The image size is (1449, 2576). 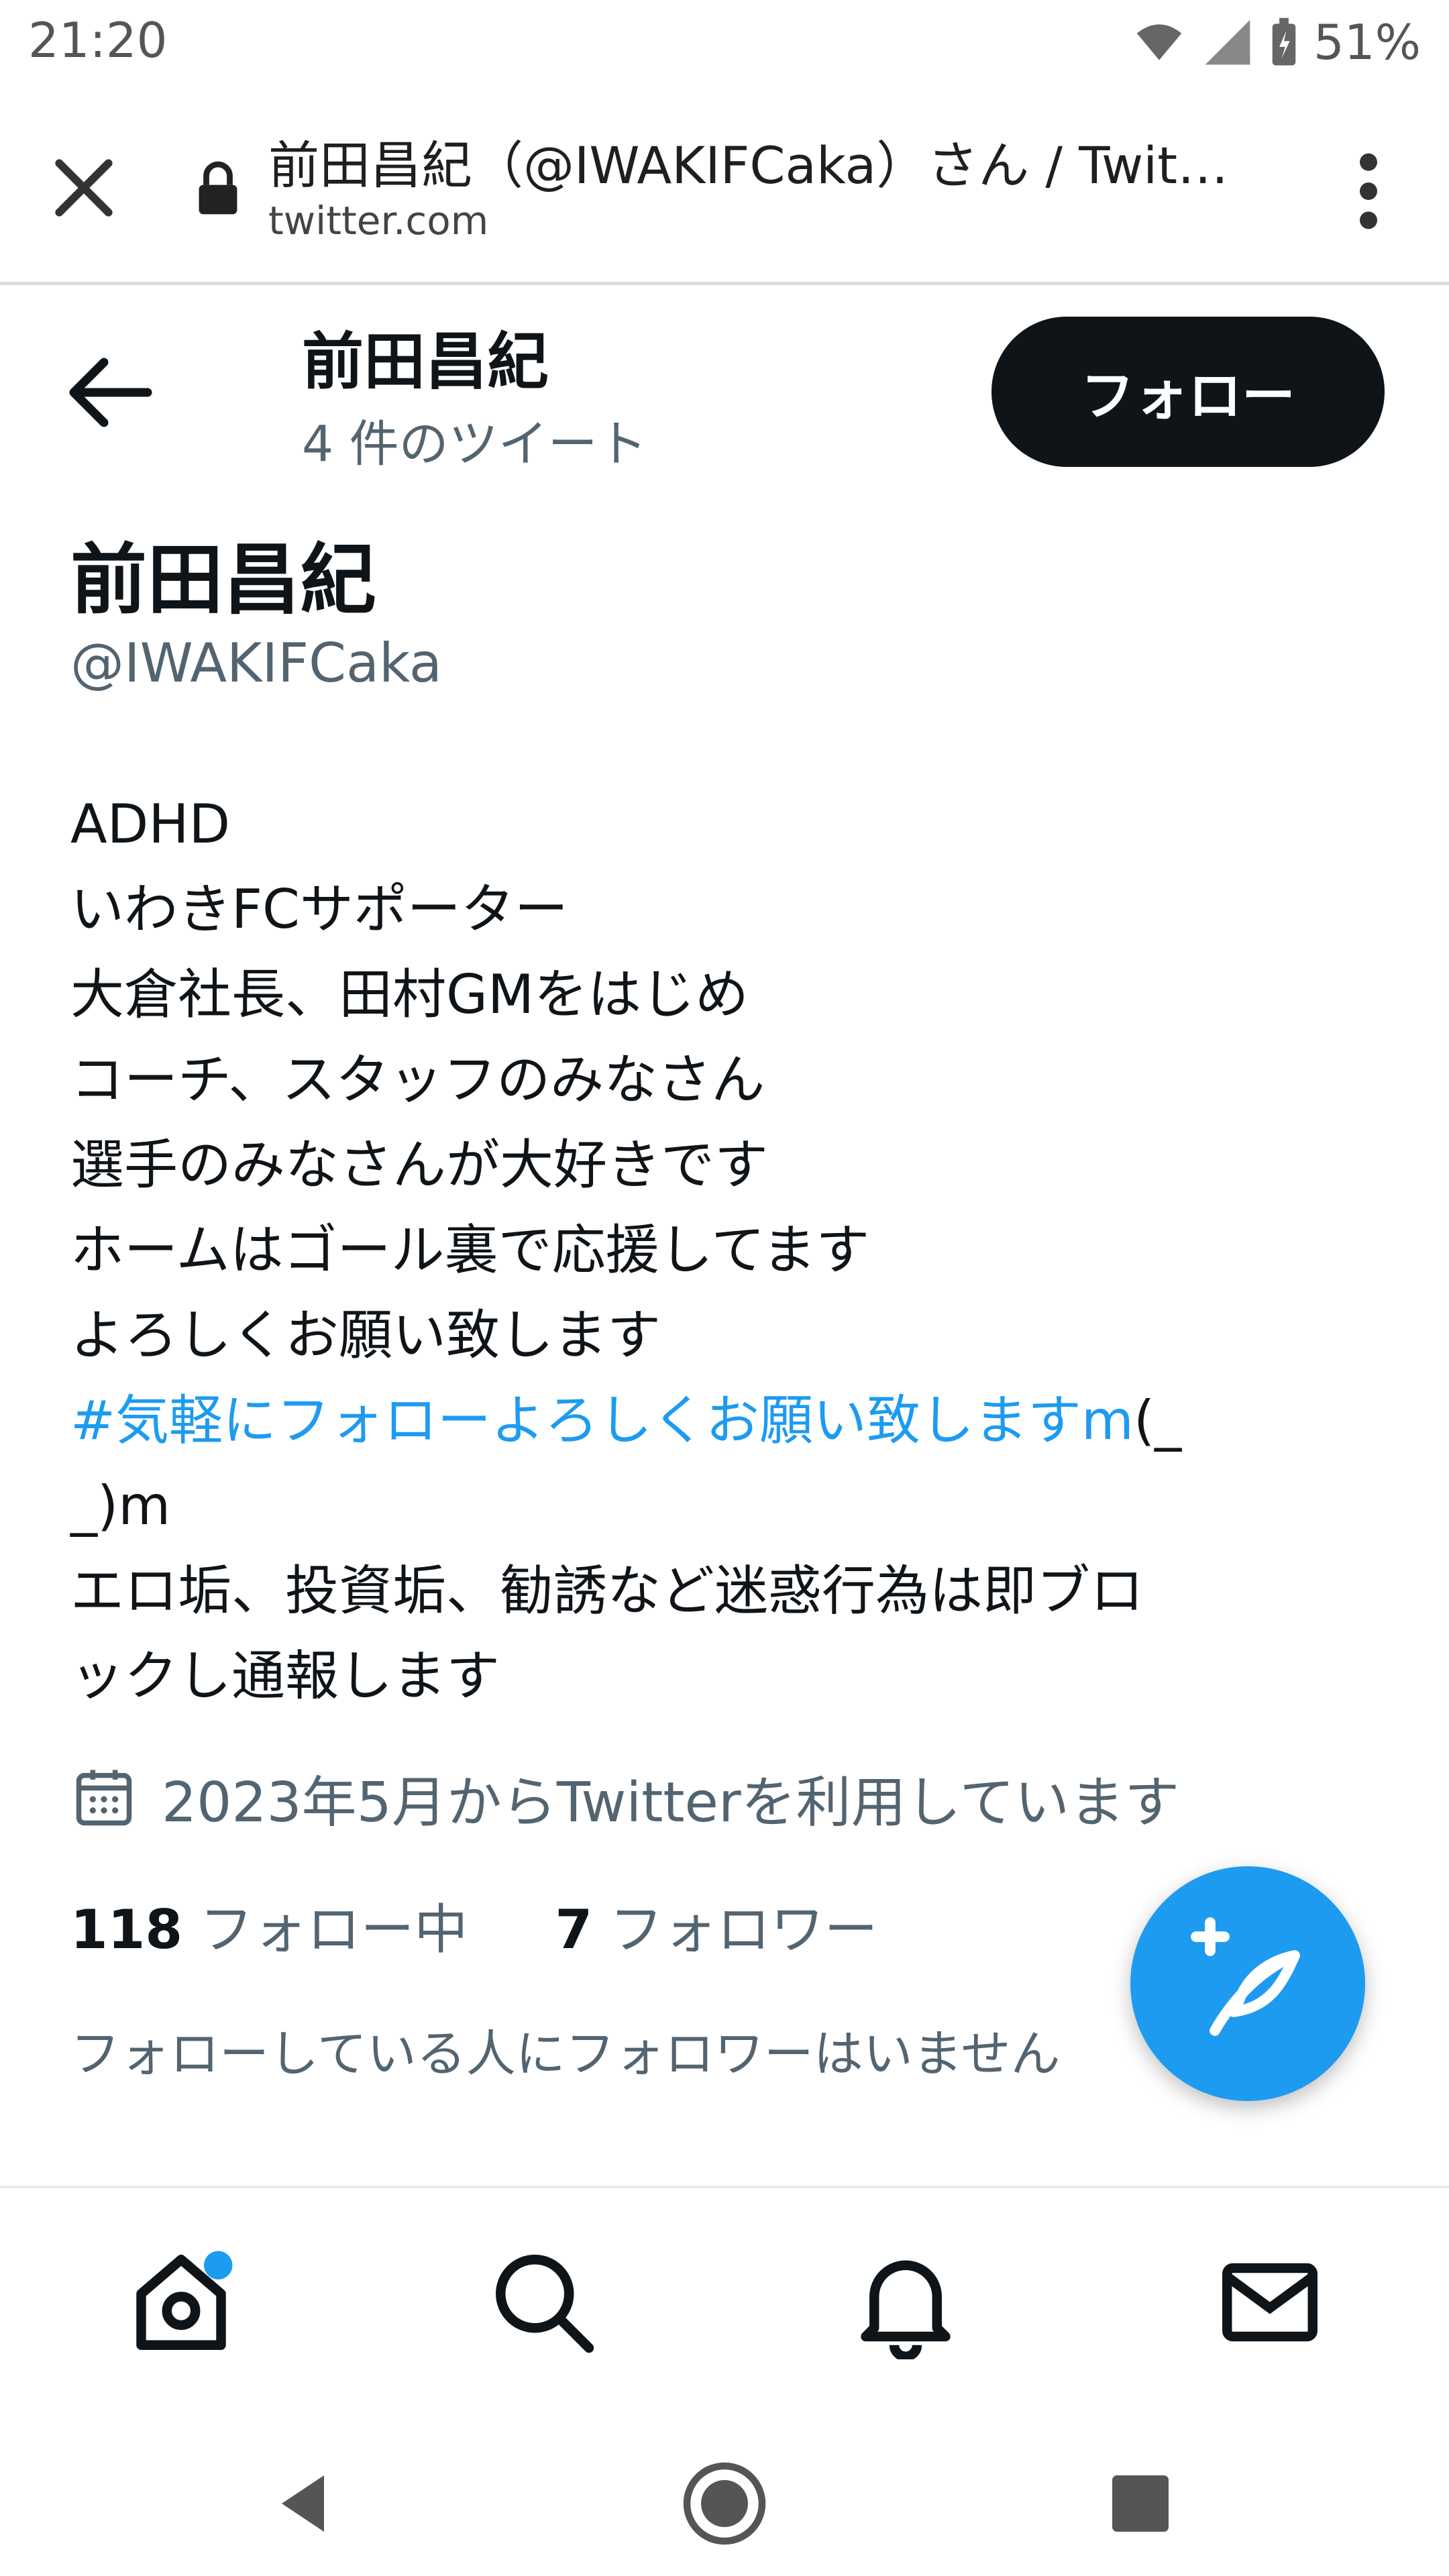 I want to click on bottom-navigation, so click(x=724, y=2302).